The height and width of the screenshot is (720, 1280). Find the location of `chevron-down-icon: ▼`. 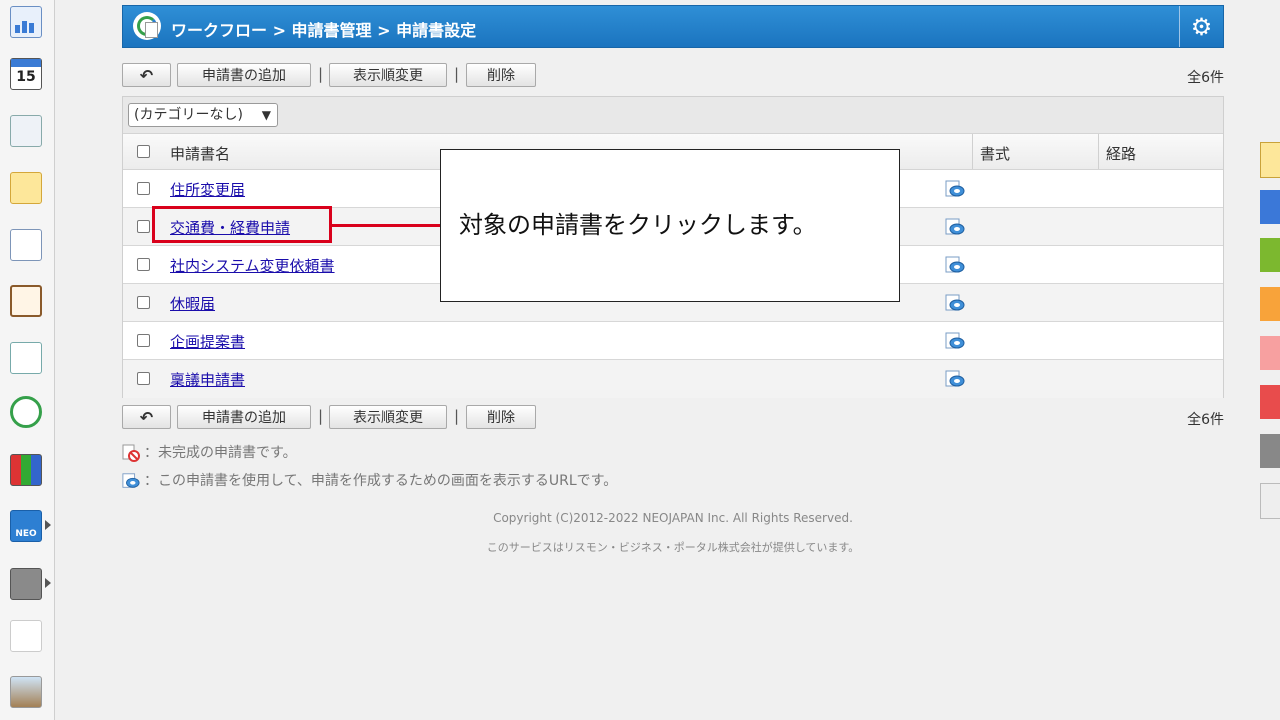

chevron-down-icon: ▼ is located at coordinates (266, 115).